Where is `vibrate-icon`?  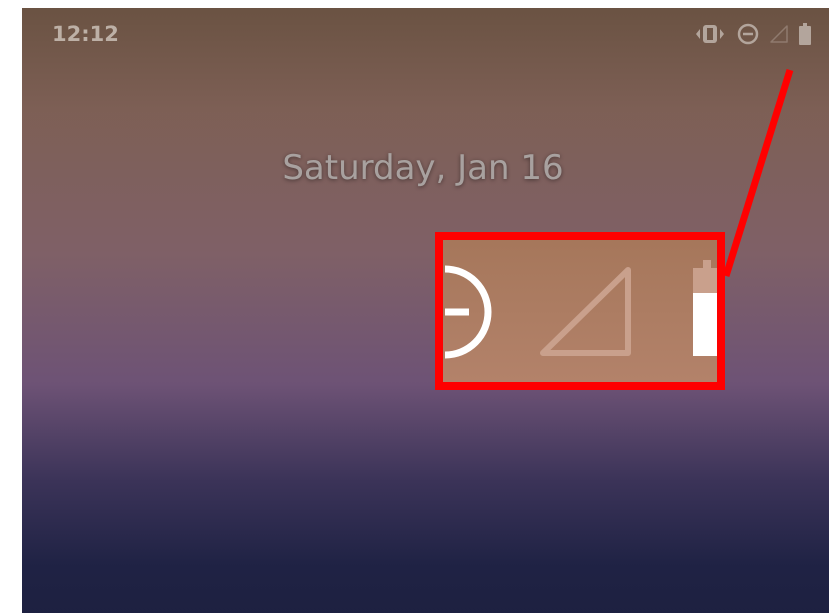
vibrate-icon is located at coordinates (710, 34).